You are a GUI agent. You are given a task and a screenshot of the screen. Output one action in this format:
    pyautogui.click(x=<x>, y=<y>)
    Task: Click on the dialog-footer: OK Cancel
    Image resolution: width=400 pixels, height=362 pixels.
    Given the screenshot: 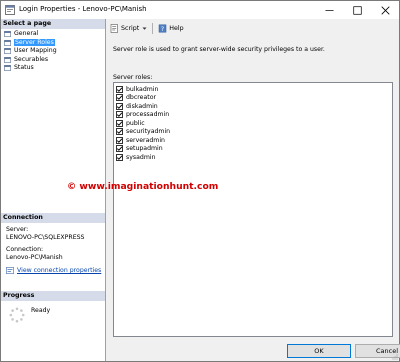 What is the action you would take?
    pyautogui.click(x=253, y=350)
    